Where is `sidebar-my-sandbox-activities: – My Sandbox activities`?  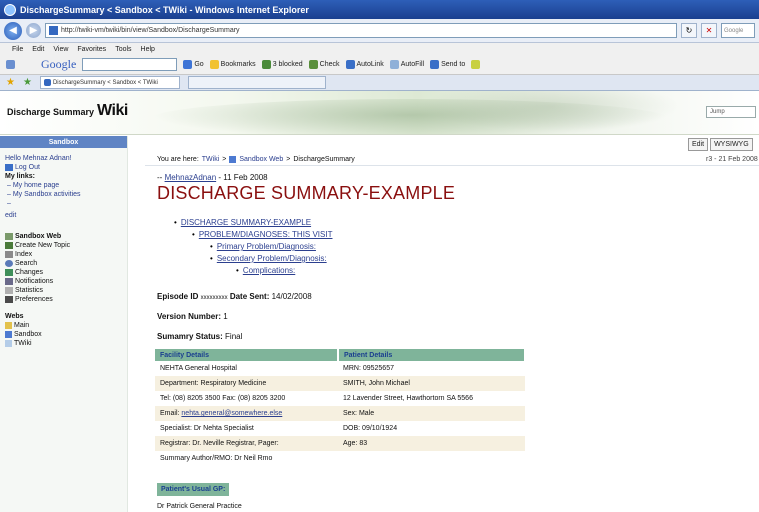 sidebar-my-sandbox-activities: – My Sandbox activities is located at coordinates (66, 194).